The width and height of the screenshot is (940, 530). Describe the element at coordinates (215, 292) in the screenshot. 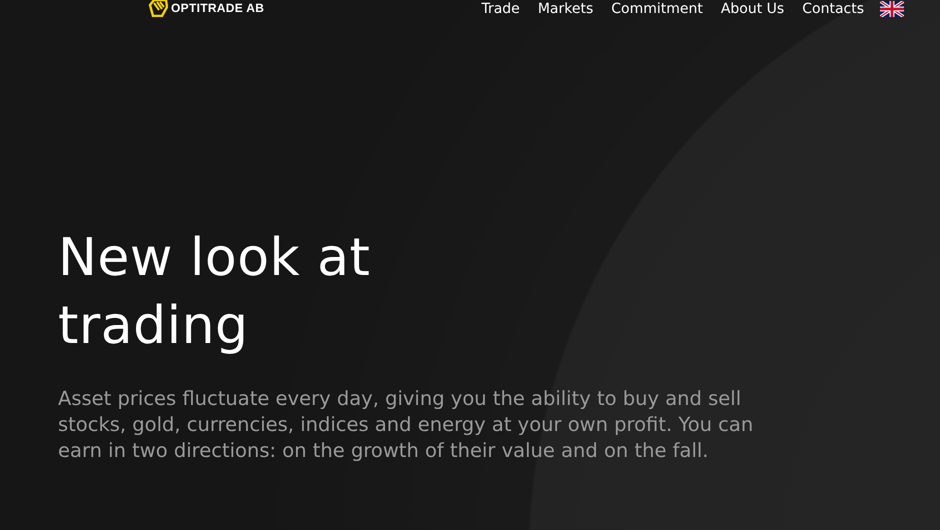

I see `hero-title: New look at trading` at that location.